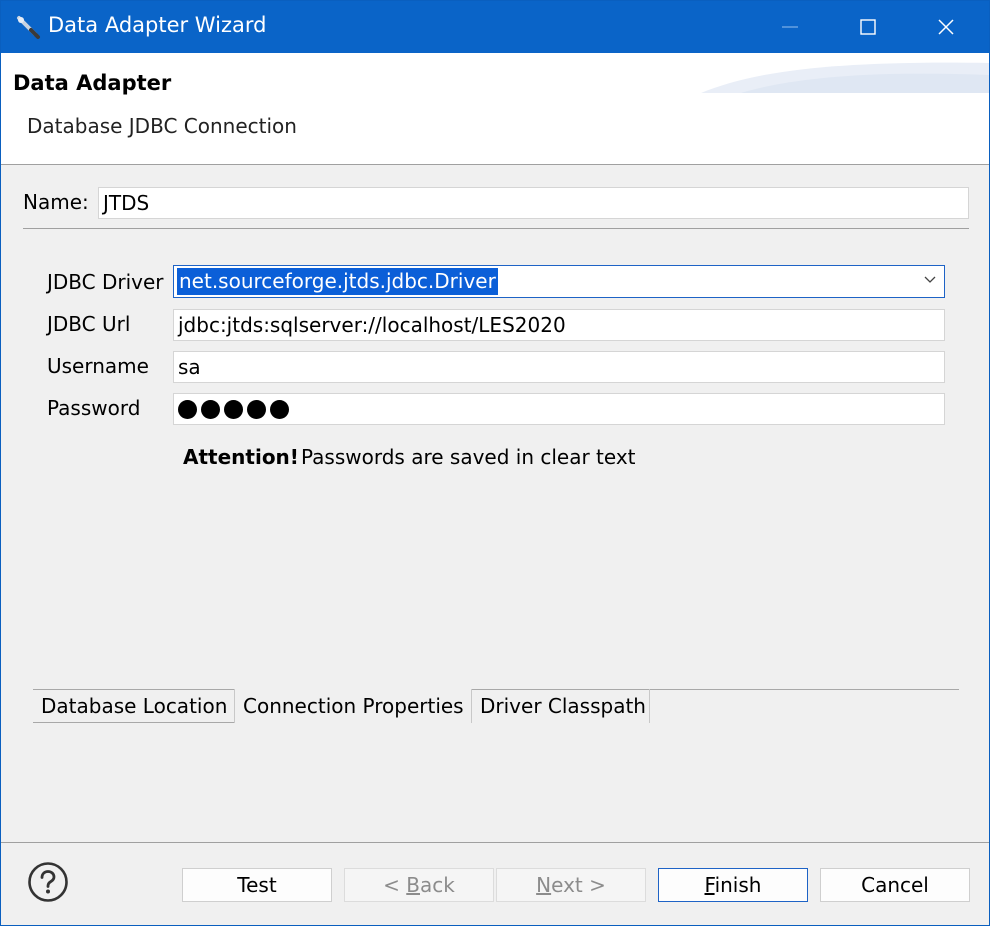 This screenshot has width=990, height=926. I want to click on tab-database-location: Database Location, so click(133, 706).